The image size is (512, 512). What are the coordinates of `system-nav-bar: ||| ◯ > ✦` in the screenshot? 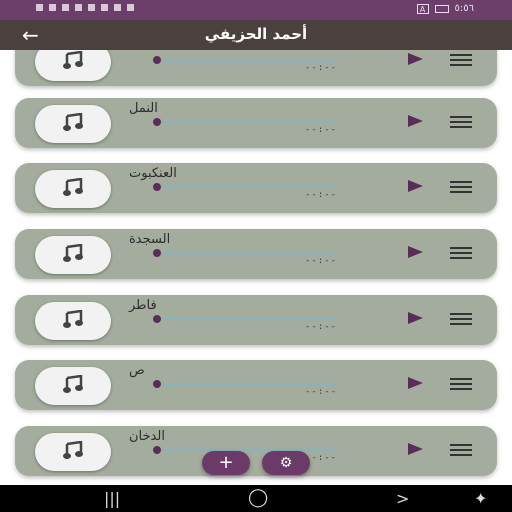 It's located at (256, 498).